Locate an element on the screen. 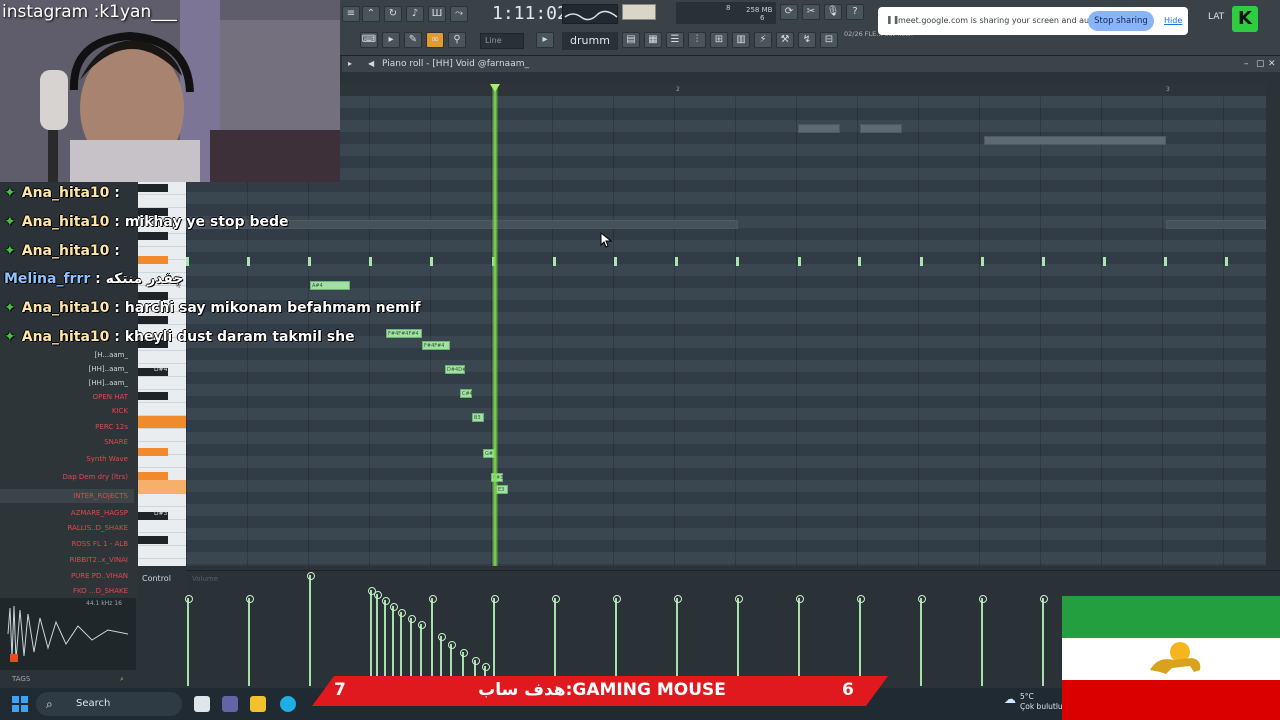 This screenshot has width=1280, height=720. stop-sharing-button: Stop sharing is located at coordinates (1121, 21).